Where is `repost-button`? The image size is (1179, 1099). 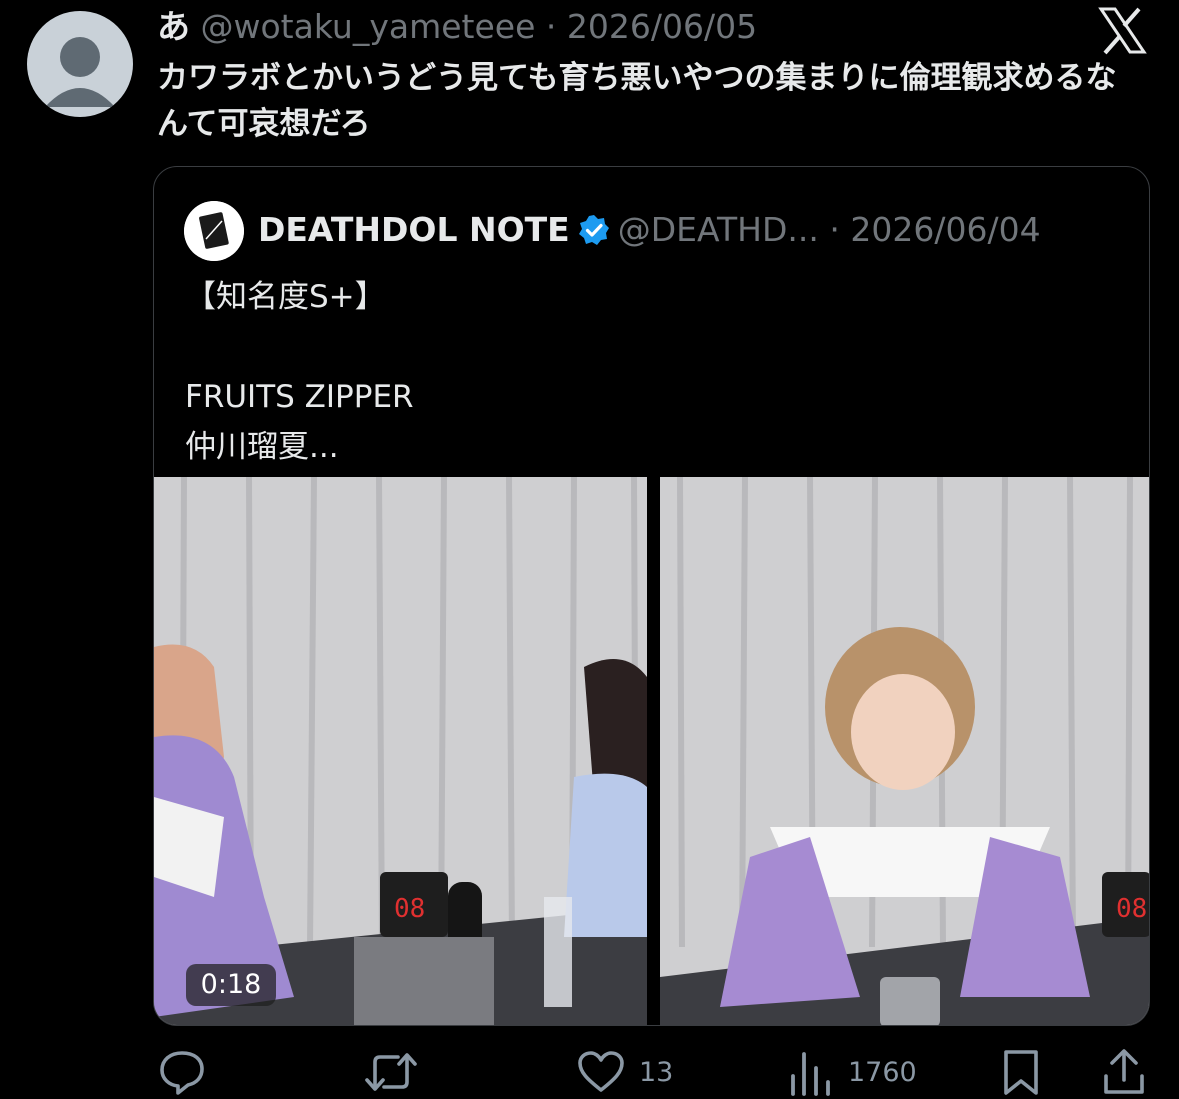 repost-button is located at coordinates (391, 1072).